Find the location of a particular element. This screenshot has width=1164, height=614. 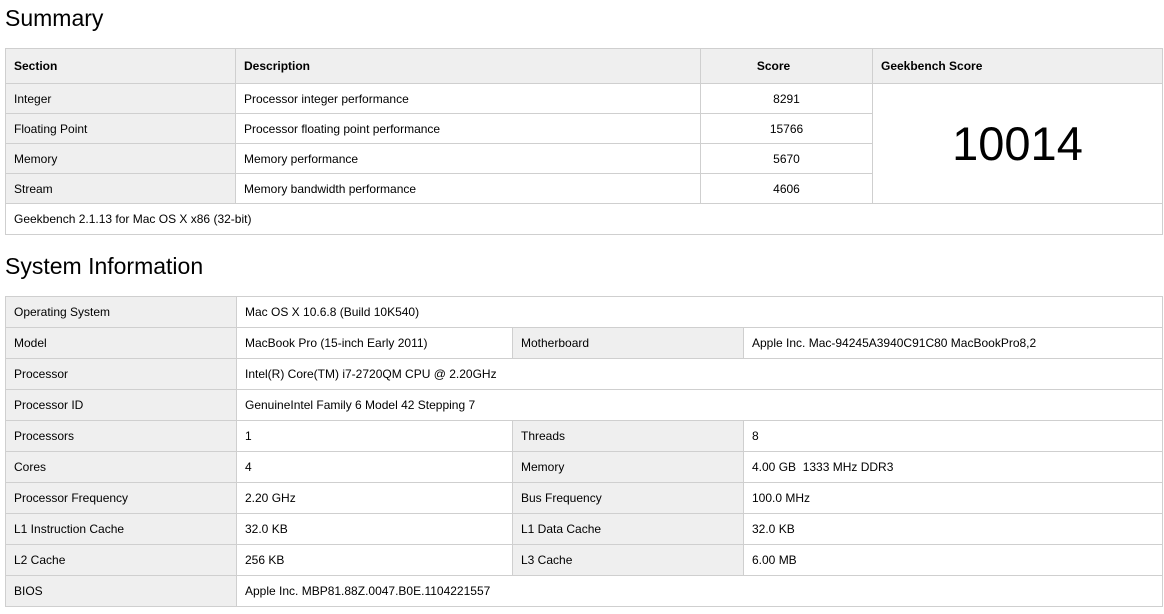

system-information-heading: System Information is located at coordinates (104, 266).